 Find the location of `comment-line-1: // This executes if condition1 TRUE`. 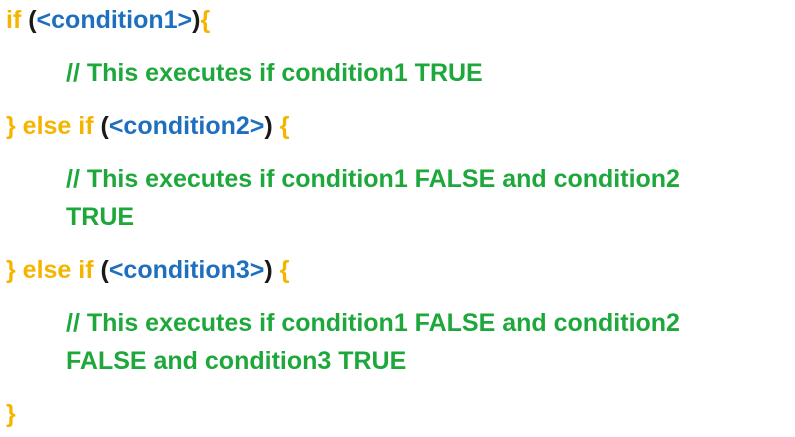

comment-line-1: // This executes if condition1 TRUE is located at coordinates (274, 74).